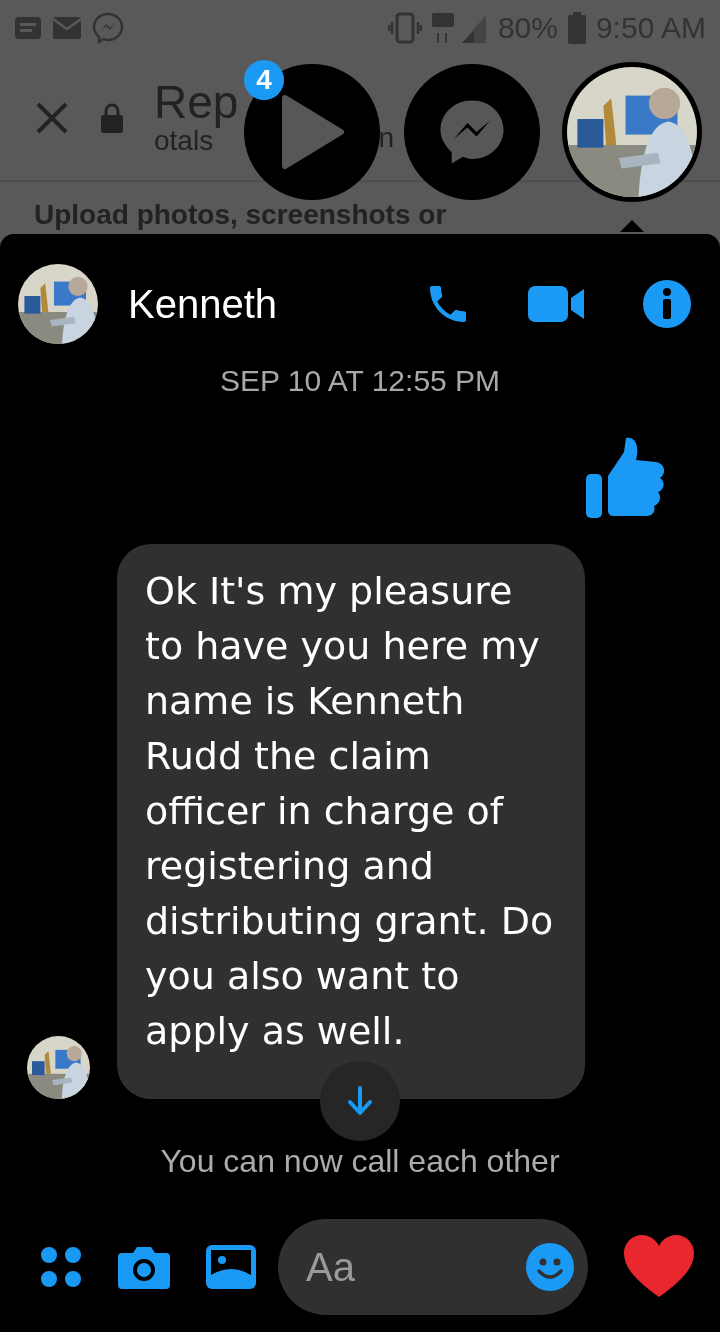 The image size is (720, 1332). What do you see at coordinates (557, 304) in the screenshot?
I see `video-camera-icon` at bounding box center [557, 304].